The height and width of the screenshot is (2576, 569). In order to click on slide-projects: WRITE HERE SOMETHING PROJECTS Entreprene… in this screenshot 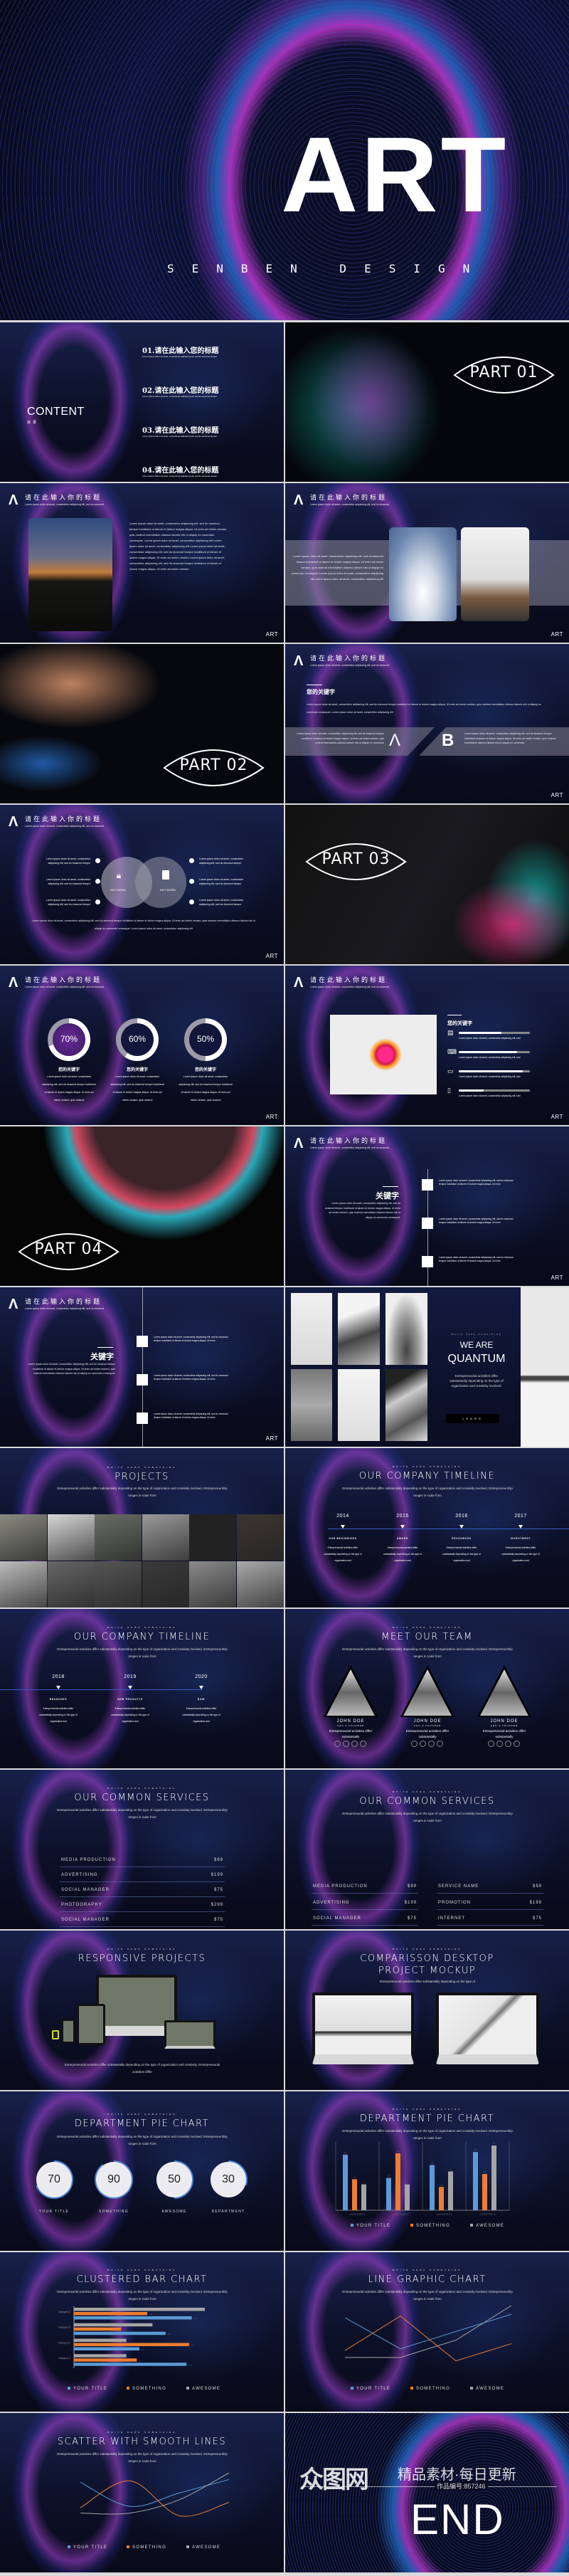, I will do `click(142, 1528)`.